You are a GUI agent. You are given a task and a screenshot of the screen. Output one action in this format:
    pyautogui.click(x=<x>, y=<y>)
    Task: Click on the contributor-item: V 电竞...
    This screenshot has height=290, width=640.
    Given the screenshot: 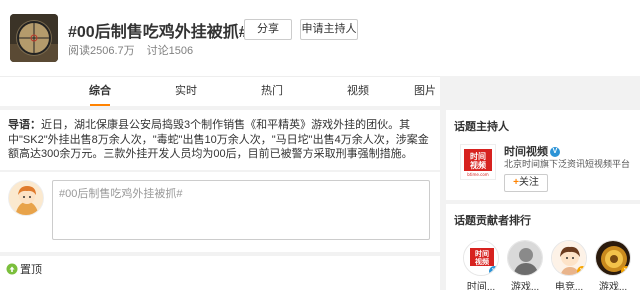 What is the action you would take?
    pyautogui.click(x=569, y=265)
    